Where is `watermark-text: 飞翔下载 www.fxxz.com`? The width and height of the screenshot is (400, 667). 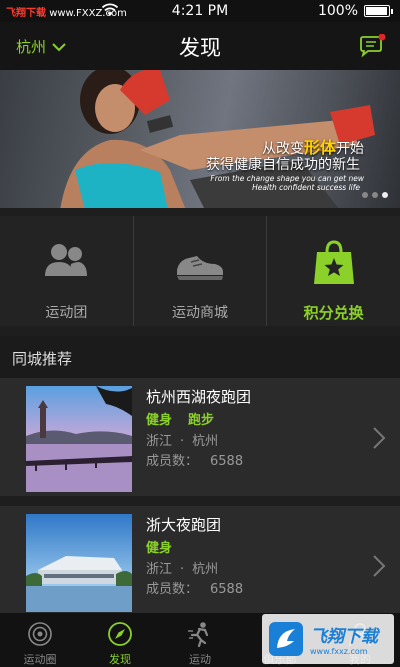 watermark-text: 飞翔下载 www.fxxz.com is located at coordinates (344, 639).